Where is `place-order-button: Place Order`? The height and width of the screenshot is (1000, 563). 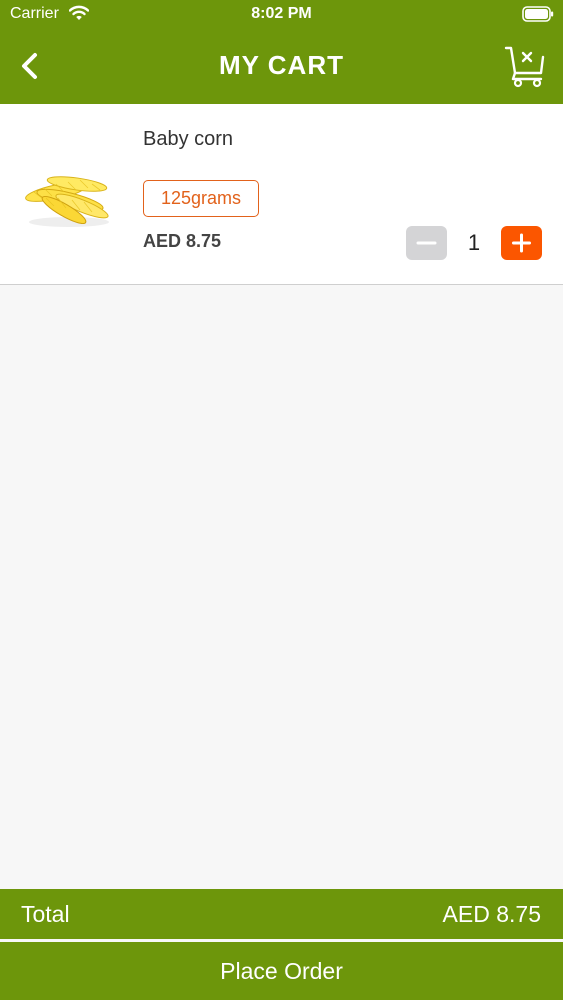
place-order-button: Place Order is located at coordinates (281, 971).